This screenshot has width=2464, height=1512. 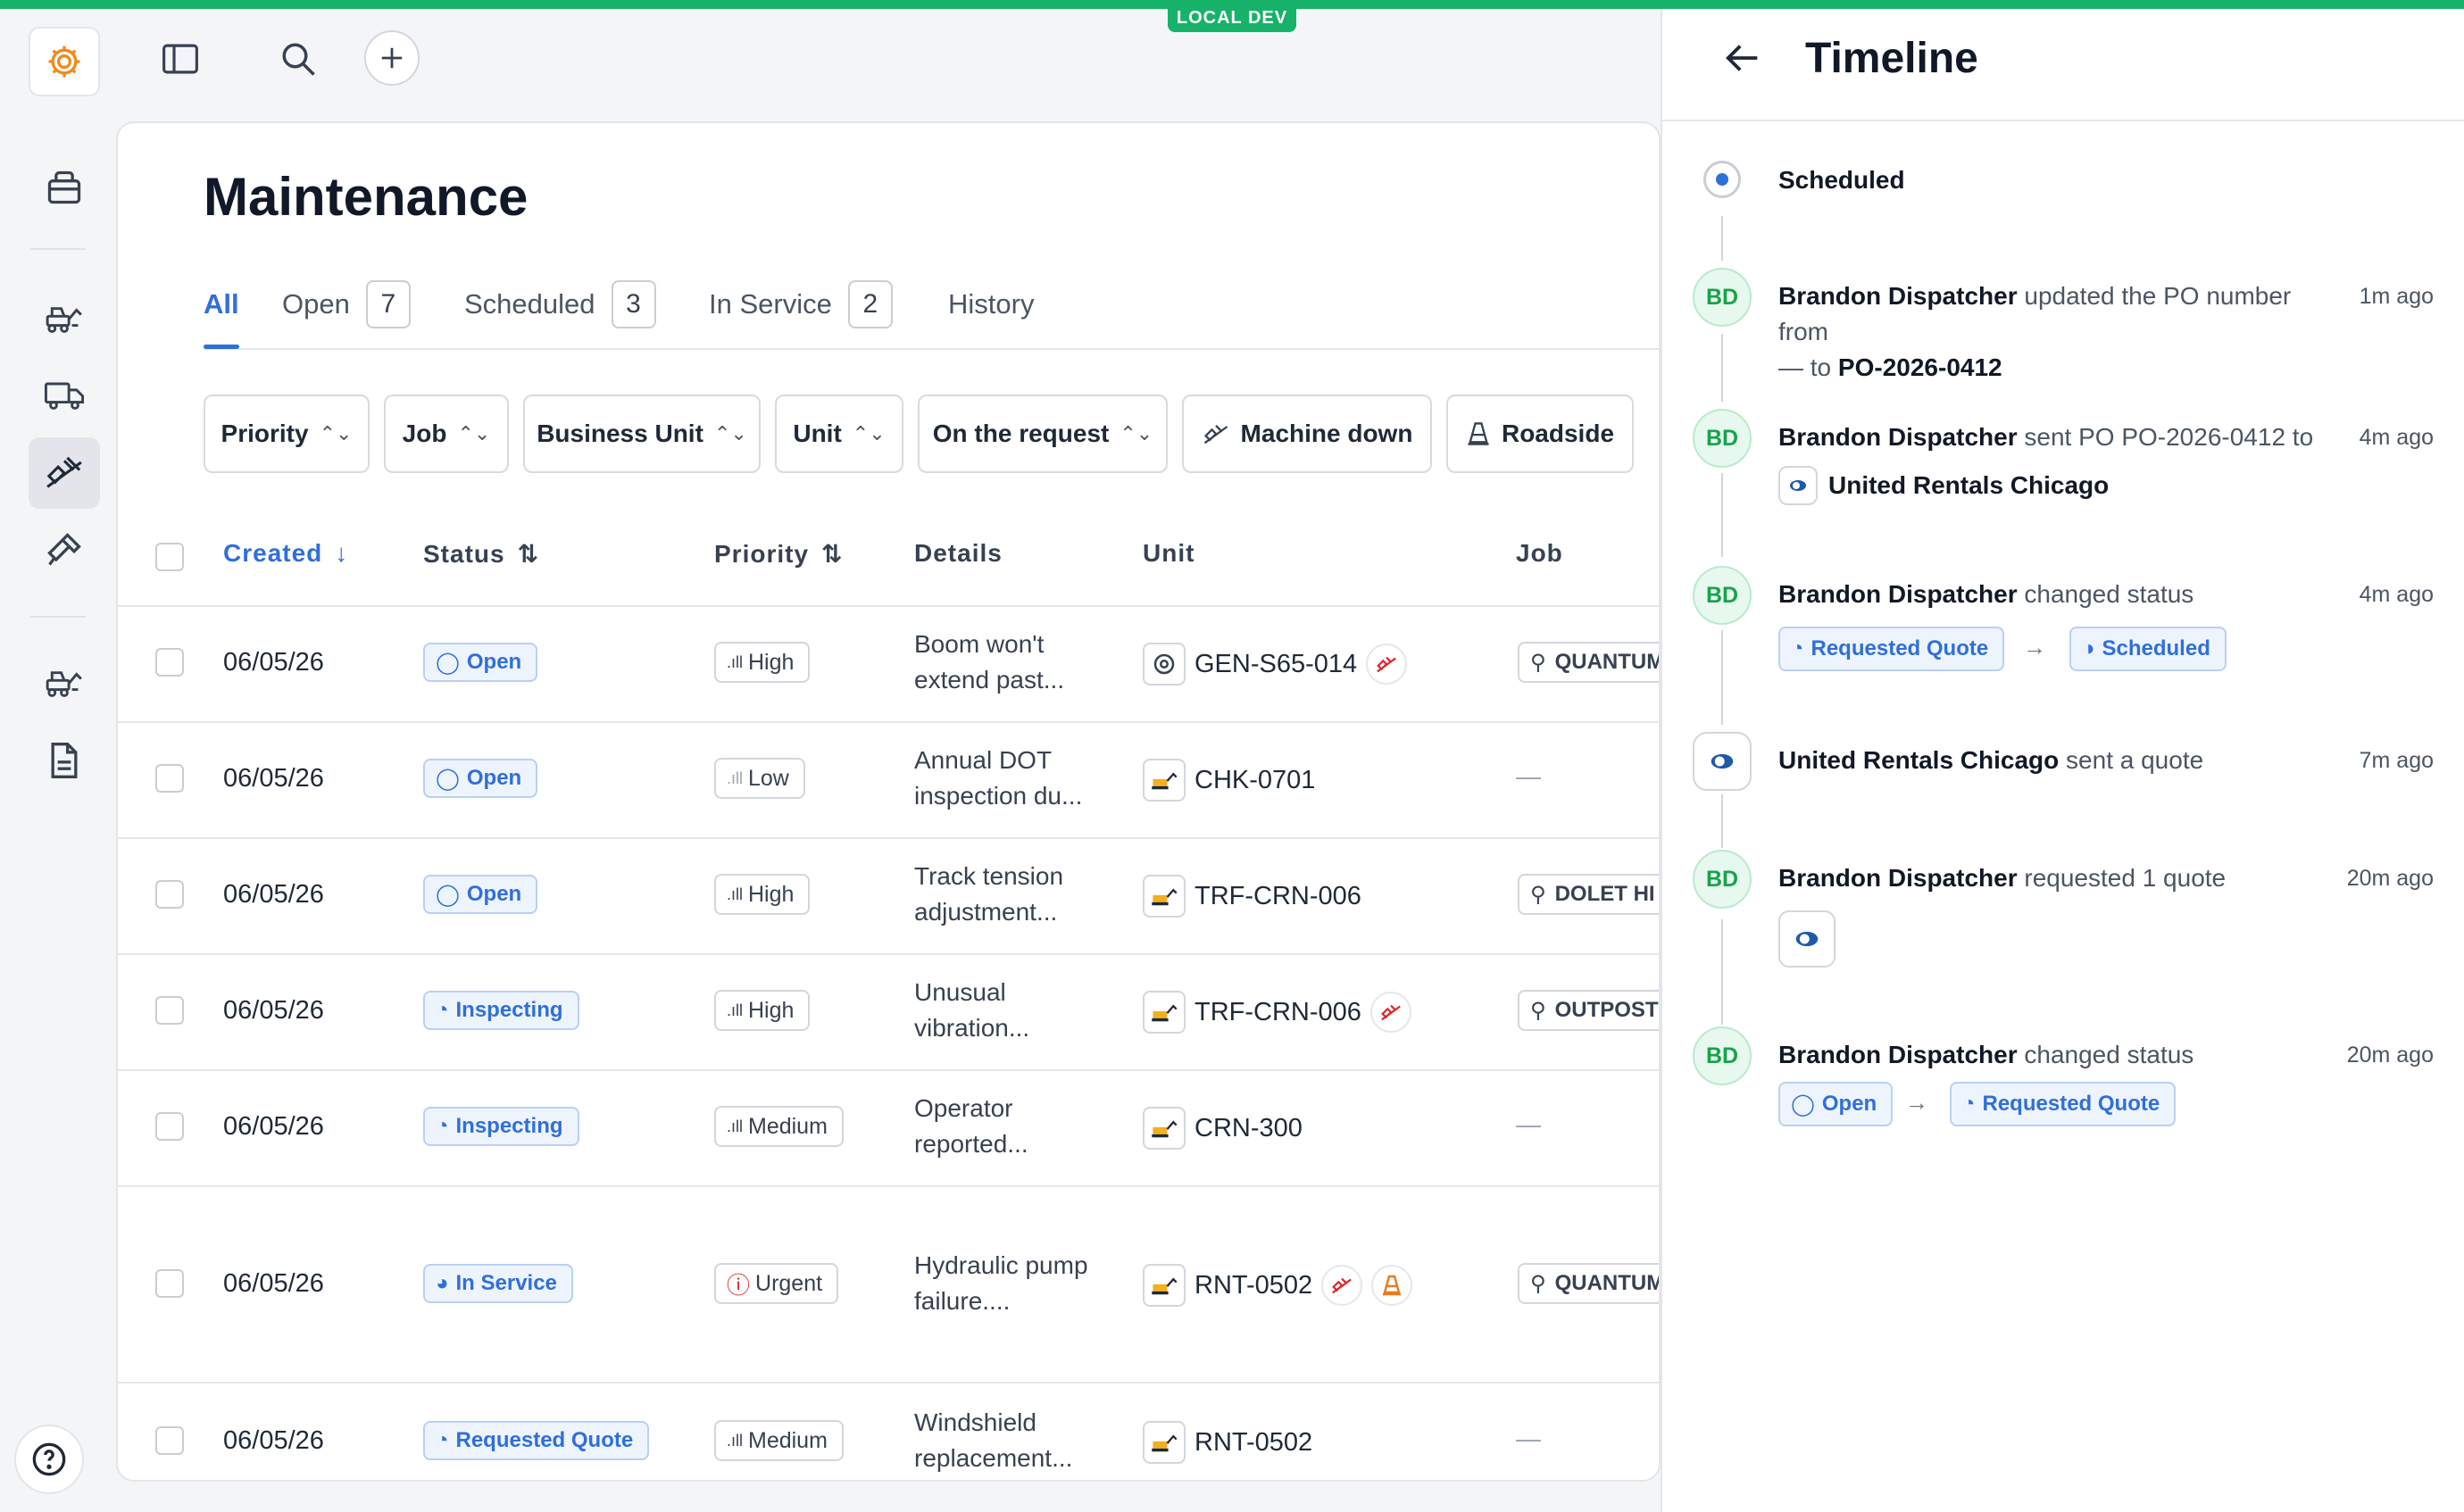 What do you see at coordinates (1841, 180) in the screenshot?
I see `current-status-label: Scheduled` at bounding box center [1841, 180].